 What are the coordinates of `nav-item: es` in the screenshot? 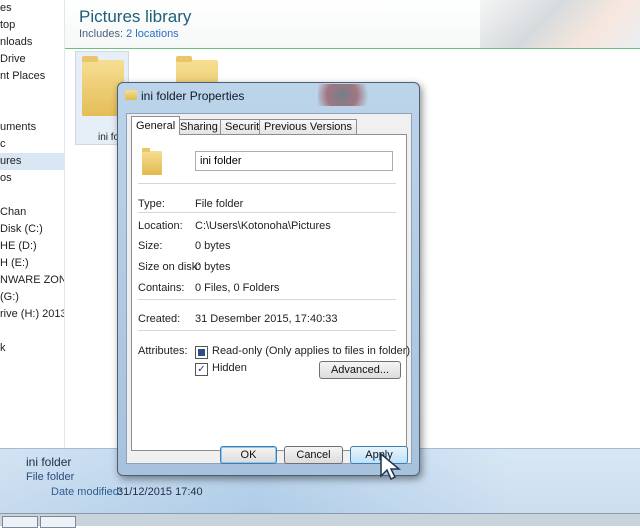 It's located at (32, 8).